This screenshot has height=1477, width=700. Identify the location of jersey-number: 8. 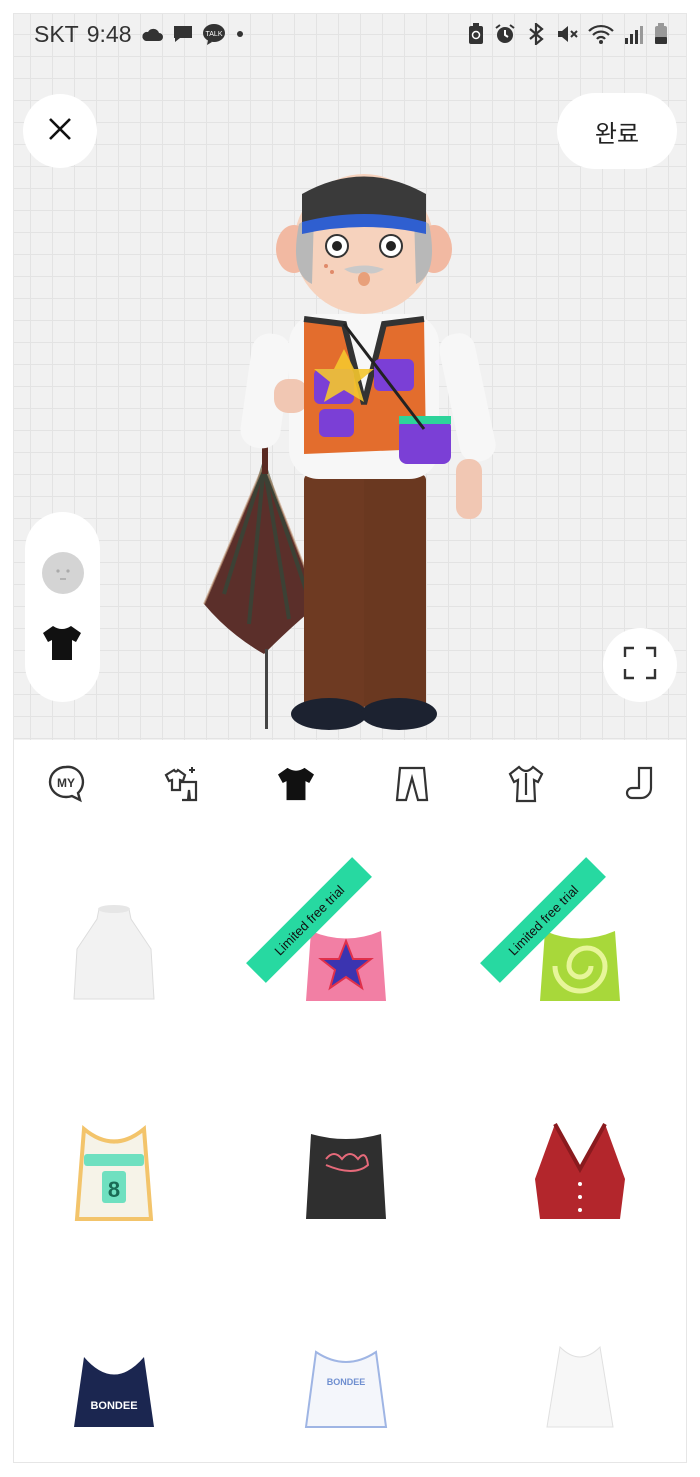
(114, 1189).